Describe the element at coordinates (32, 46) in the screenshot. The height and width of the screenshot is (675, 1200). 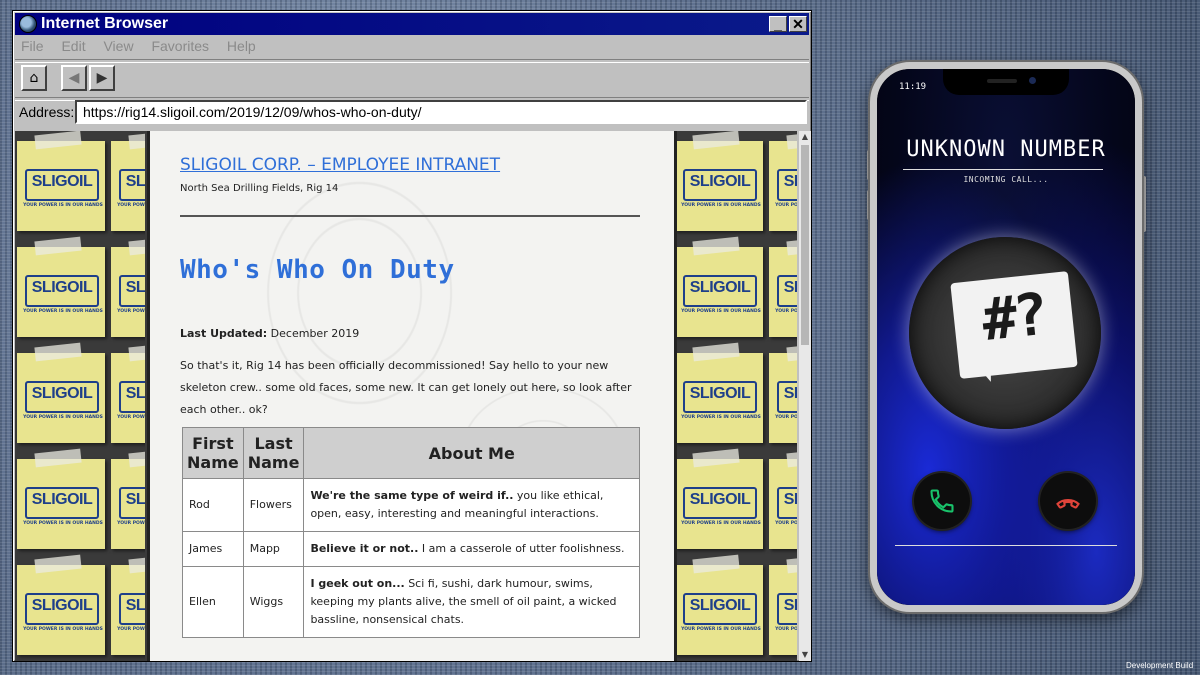
I see `menu-file: File` at that location.